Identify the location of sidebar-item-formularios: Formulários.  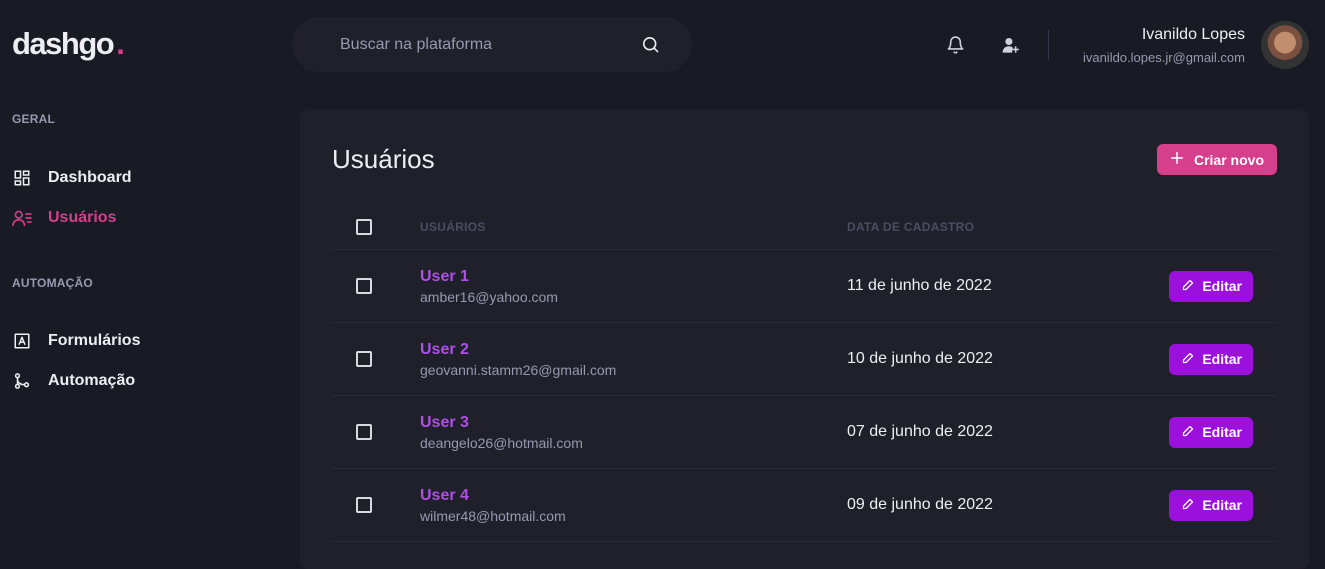
(76, 341).